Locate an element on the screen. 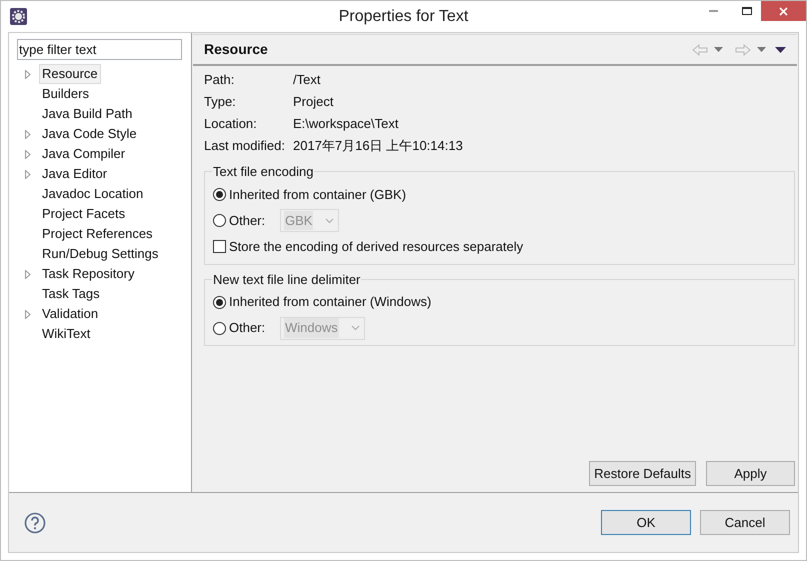 The width and height of the screenshot is (807, 561). tree-item: WikiText is located at coordinates (66, 334).